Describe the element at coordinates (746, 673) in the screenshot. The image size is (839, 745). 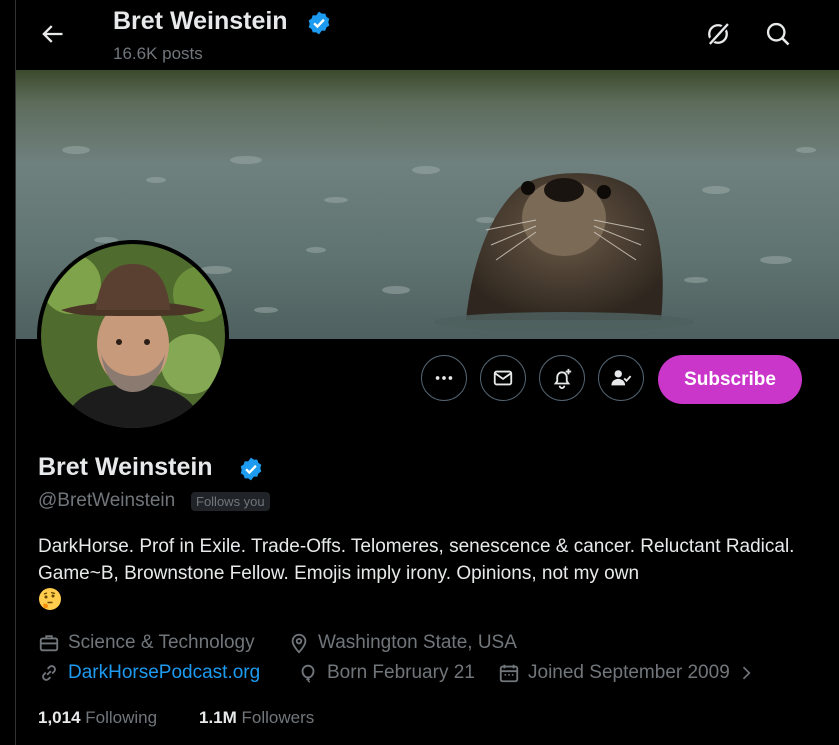
I see `chevron-right-icon` at that location.